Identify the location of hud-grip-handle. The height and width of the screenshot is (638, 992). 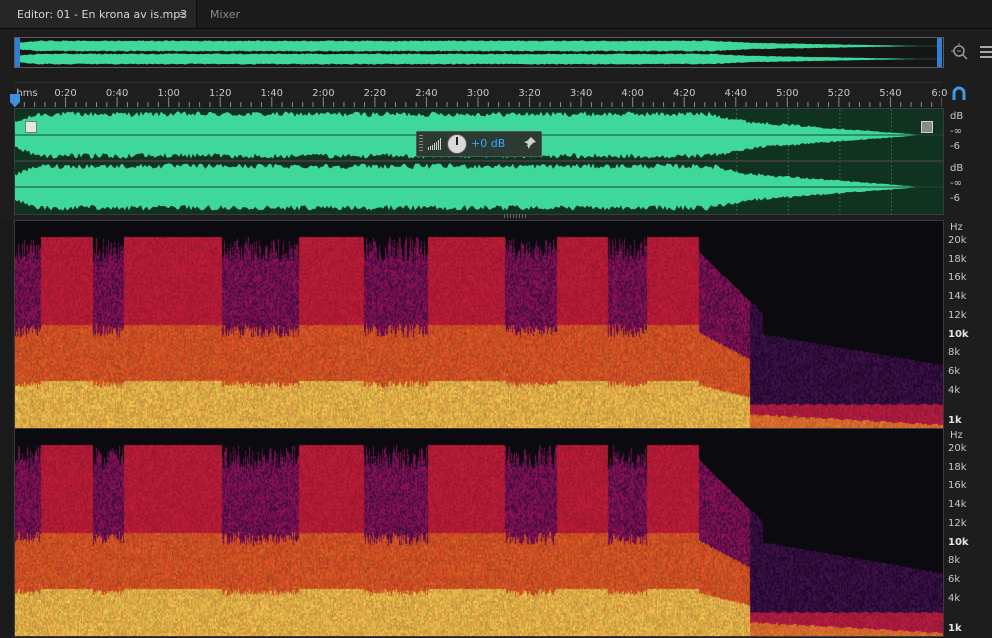
(421, 144).